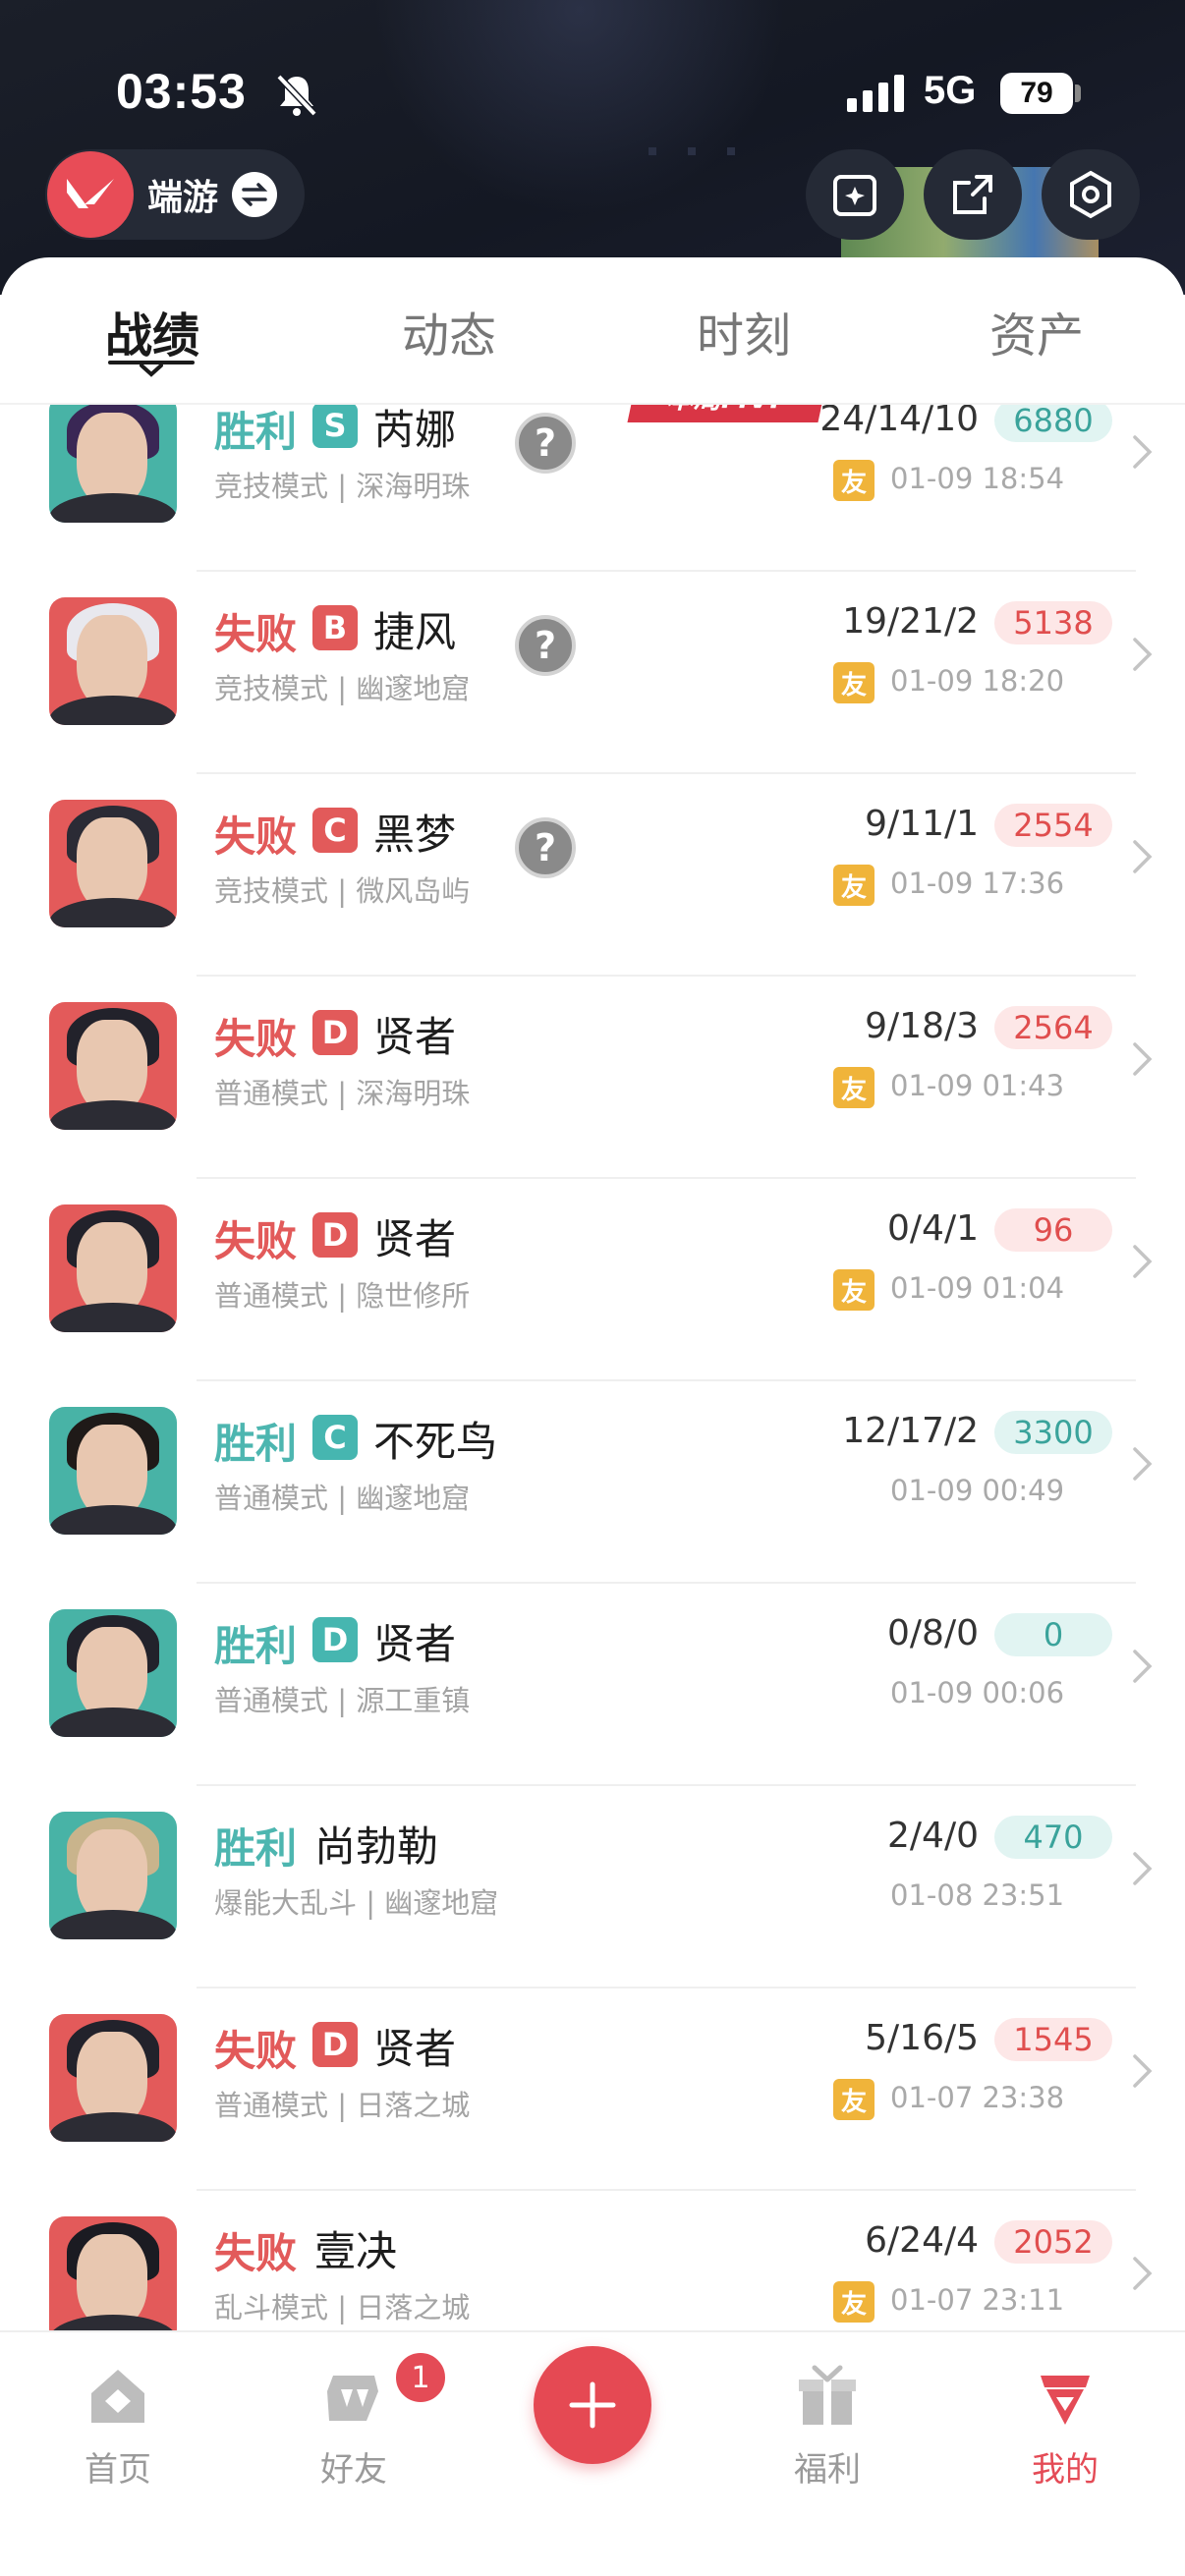 This screenshot has height=2576, width=1185. What do you see at coordinates (922, 2038) in the screenshot?
I see `kda: 5/16/5` at bounding box center [922, 2038].